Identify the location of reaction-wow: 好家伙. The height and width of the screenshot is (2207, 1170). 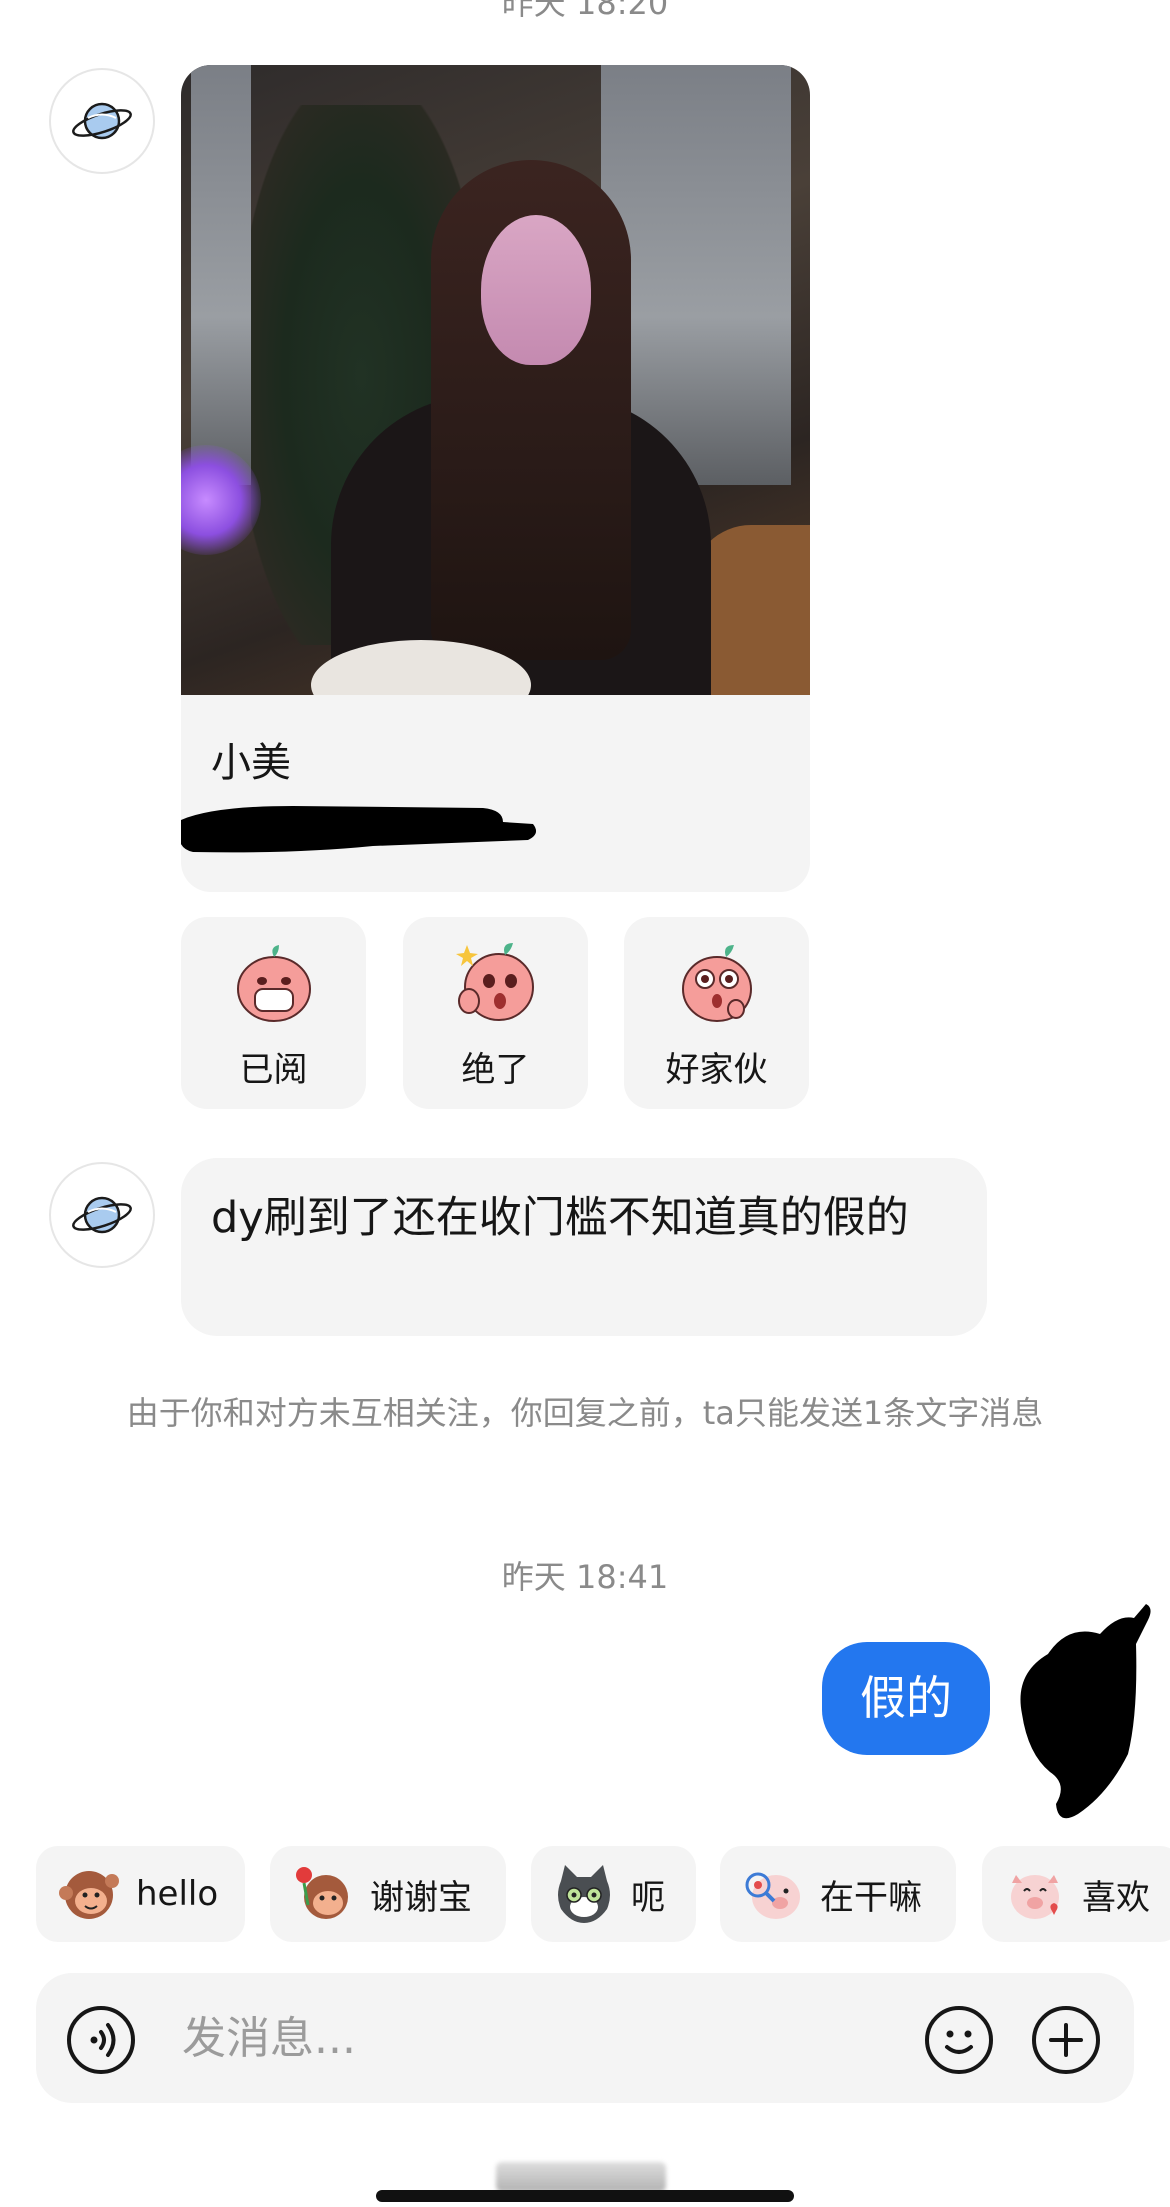
(716, 1013).